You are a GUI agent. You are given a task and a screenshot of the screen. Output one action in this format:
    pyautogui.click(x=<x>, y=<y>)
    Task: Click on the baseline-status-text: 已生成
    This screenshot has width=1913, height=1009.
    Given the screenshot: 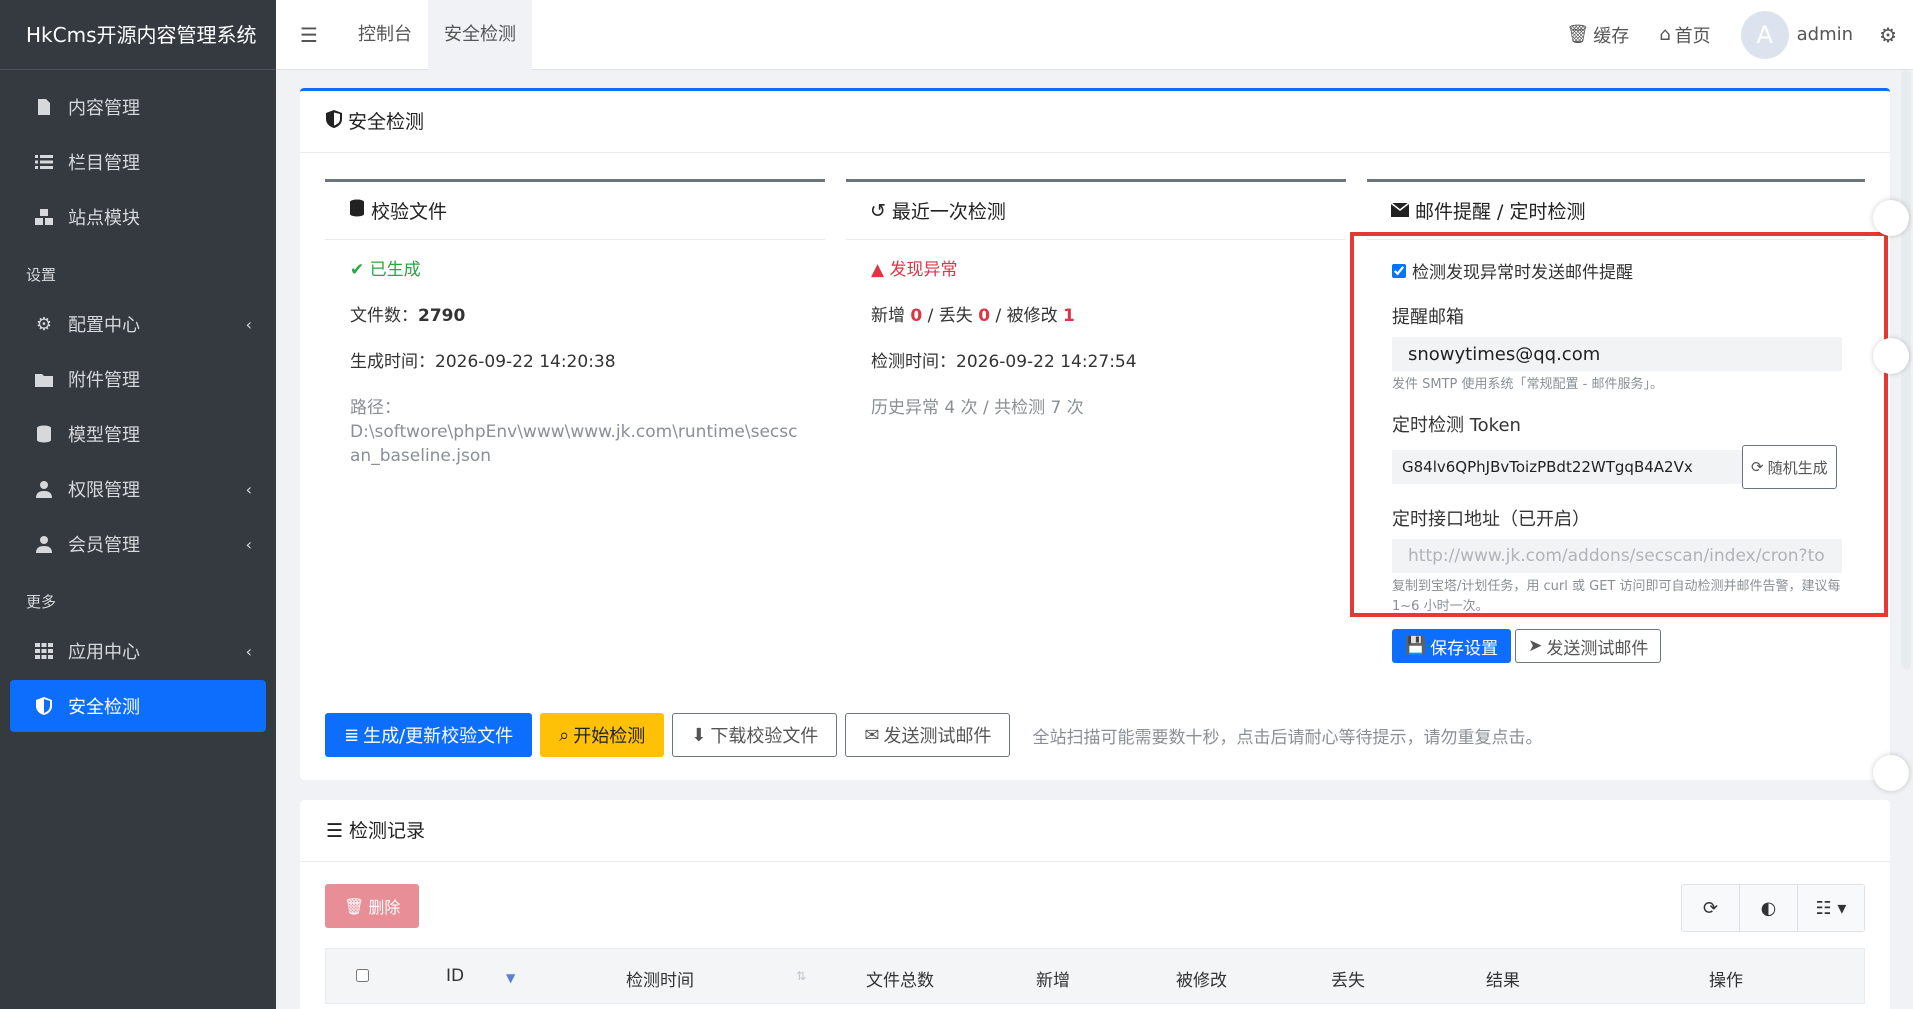 What is the action you would take?
    pyautogui.click(x=395, y=270)
    